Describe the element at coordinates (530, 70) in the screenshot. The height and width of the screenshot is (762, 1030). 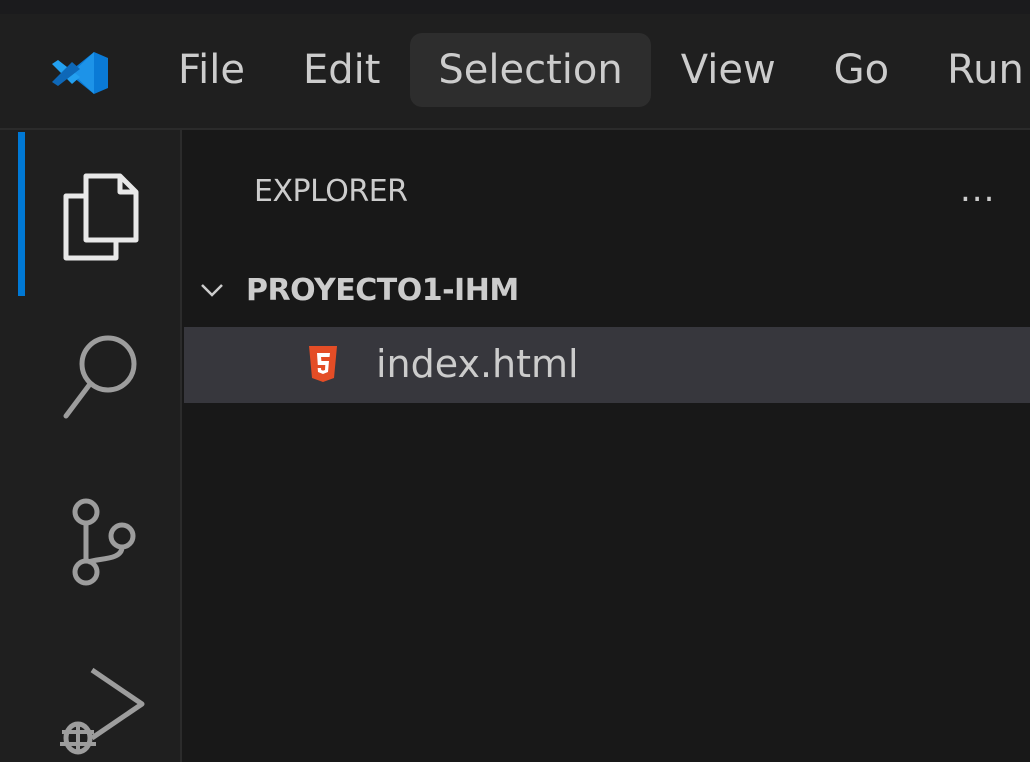
I see `menu-selection: Selection` at that location.